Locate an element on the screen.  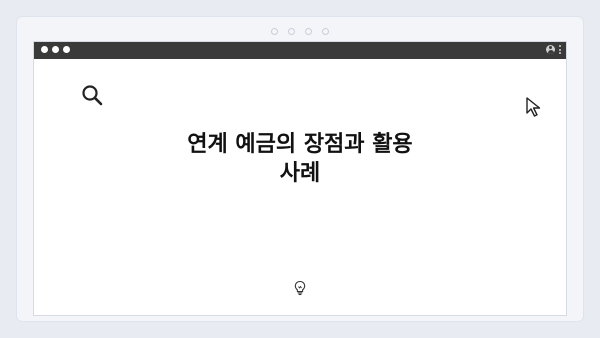
kebab-menu-icon is located at coordinates (560, 49).